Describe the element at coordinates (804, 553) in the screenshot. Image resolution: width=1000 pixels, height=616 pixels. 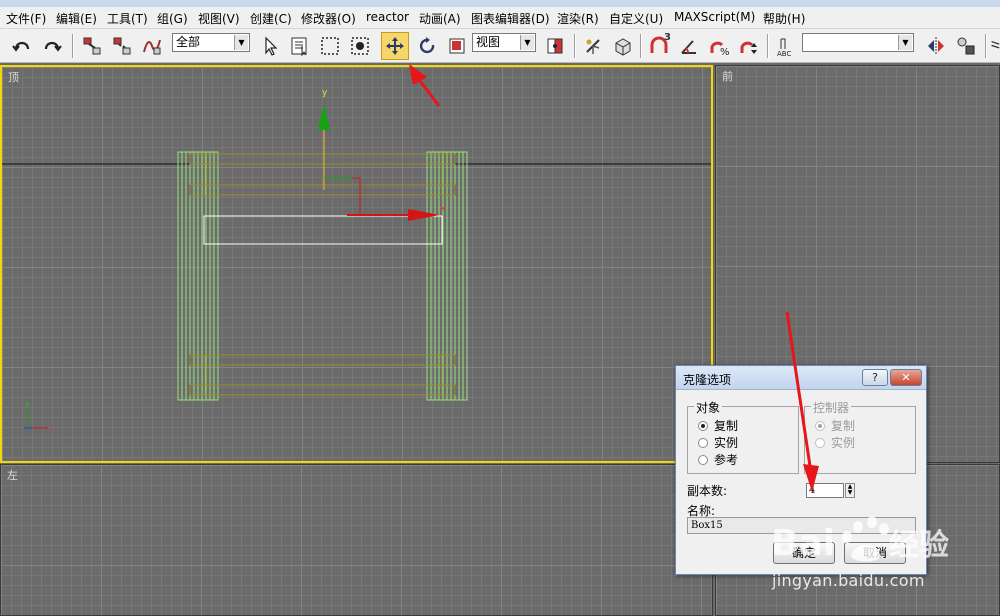
I see `ok-button: 确定` at that location.